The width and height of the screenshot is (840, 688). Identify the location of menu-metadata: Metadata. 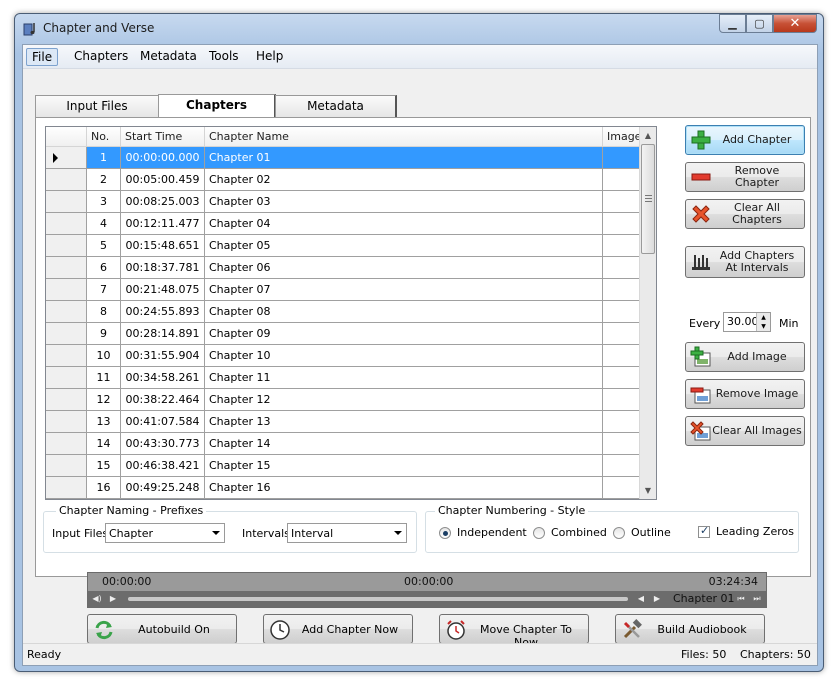
(168, 57).